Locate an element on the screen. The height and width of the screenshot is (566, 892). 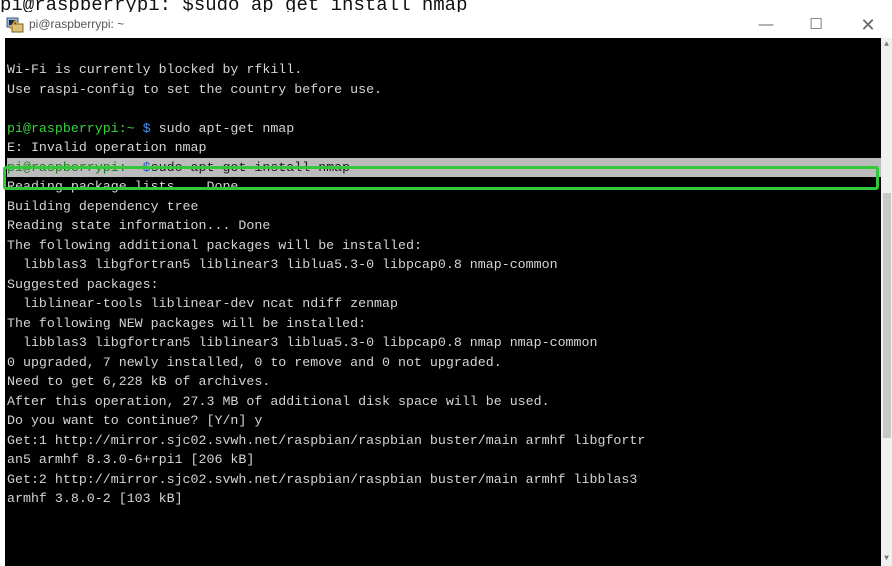
output-text: Need to get 6,228 kB of archives. is located at coordinates (139, 381).